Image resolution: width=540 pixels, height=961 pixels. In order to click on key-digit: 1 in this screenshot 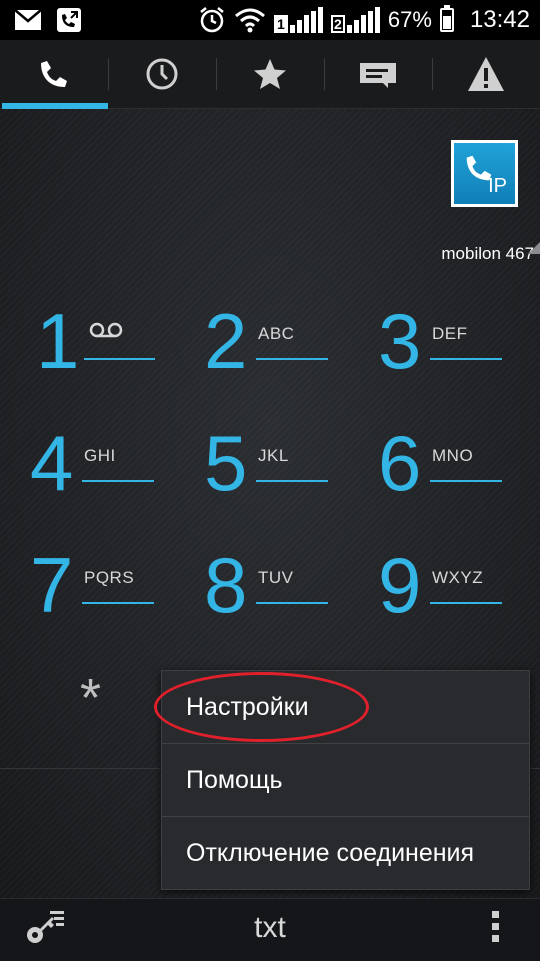, I will do `click(58, 341)`.